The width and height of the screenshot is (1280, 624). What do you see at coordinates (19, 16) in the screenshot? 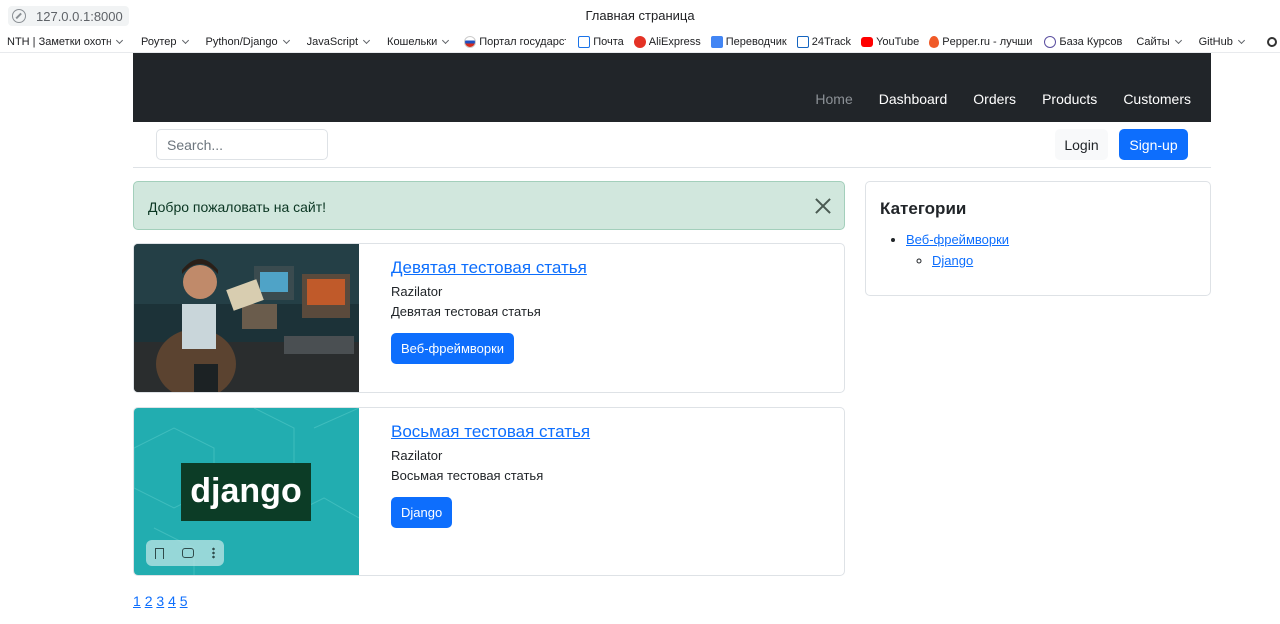
I see `site-info-icon` at bounding box center [19, 16].